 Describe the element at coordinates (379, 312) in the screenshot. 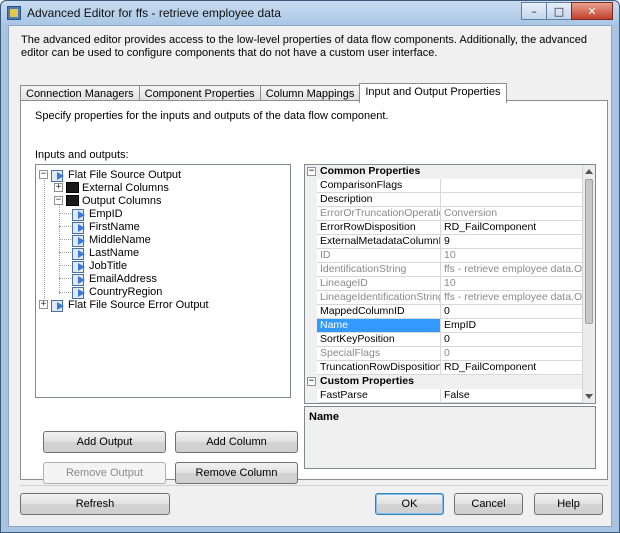

I see `property-name: MappedColumnID` at that location.